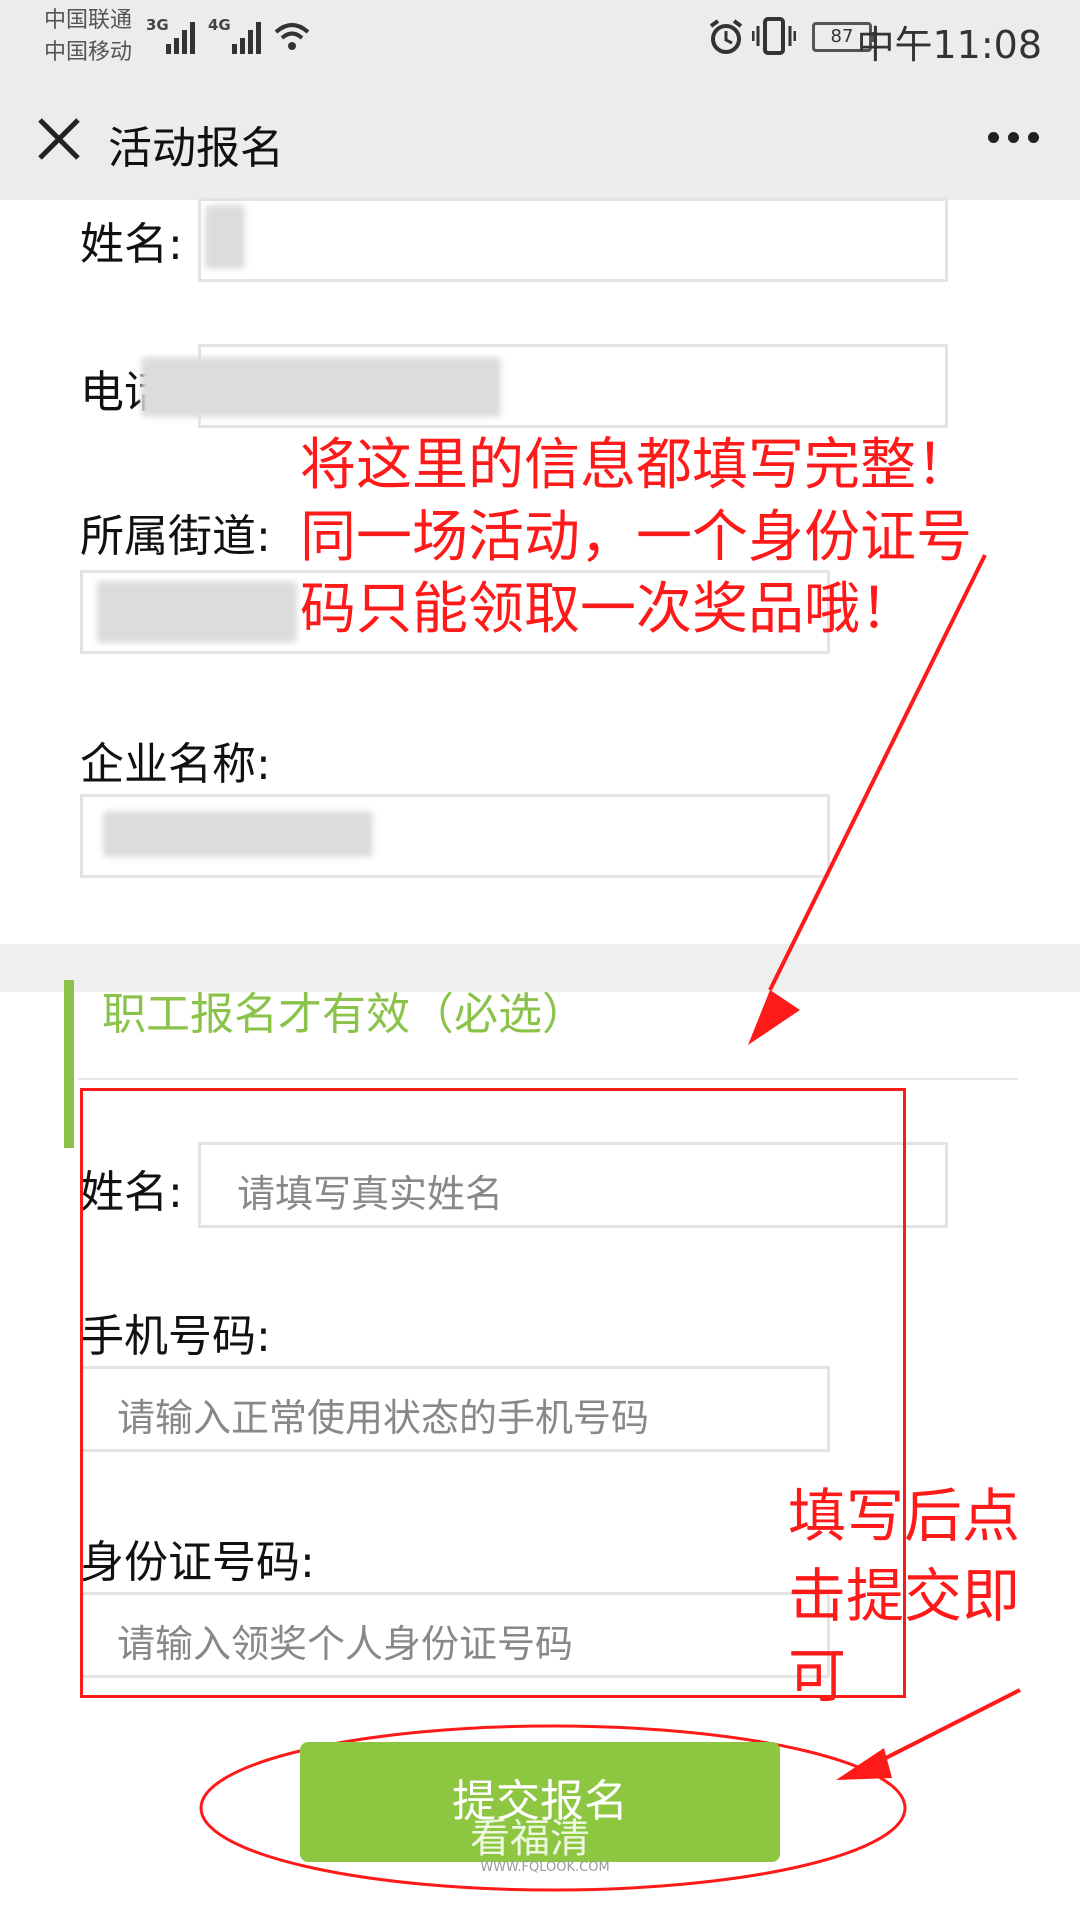 This screenshot has height=1920, width=1080. Describe the element at coordinates (945, 1728) in the screenshot. I see `arrow-line-bottom` at that location.